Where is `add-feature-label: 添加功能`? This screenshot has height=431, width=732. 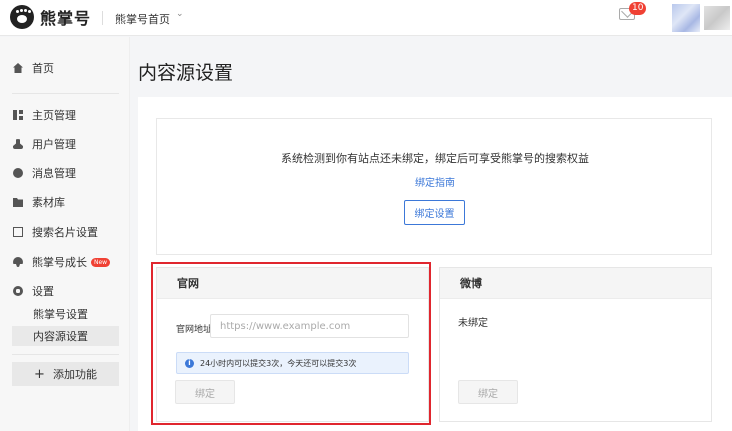
add-feature-label: 添加功能 is located at coordinates (74, 374).